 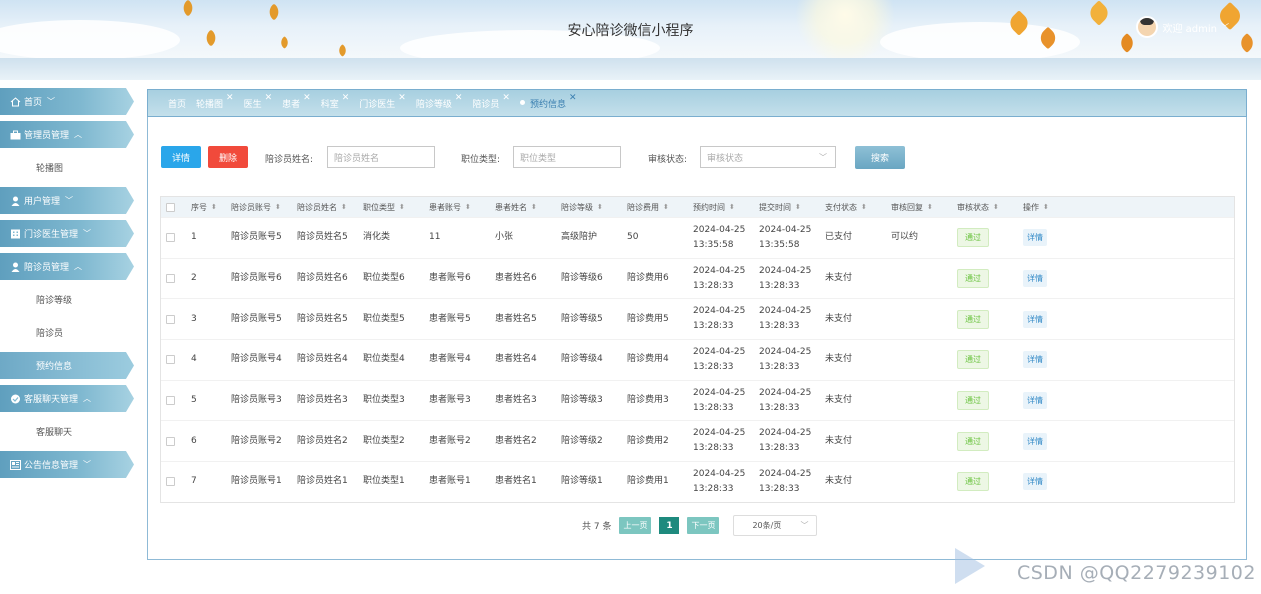 What do you see at coordinates (181, 157) in the screenshot?
I see `detail-button: 详情` at bounding box center [181, 157].